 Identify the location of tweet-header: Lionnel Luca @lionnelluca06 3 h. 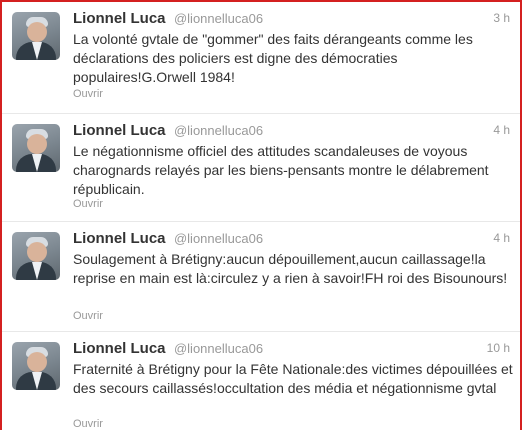
(291, 20).